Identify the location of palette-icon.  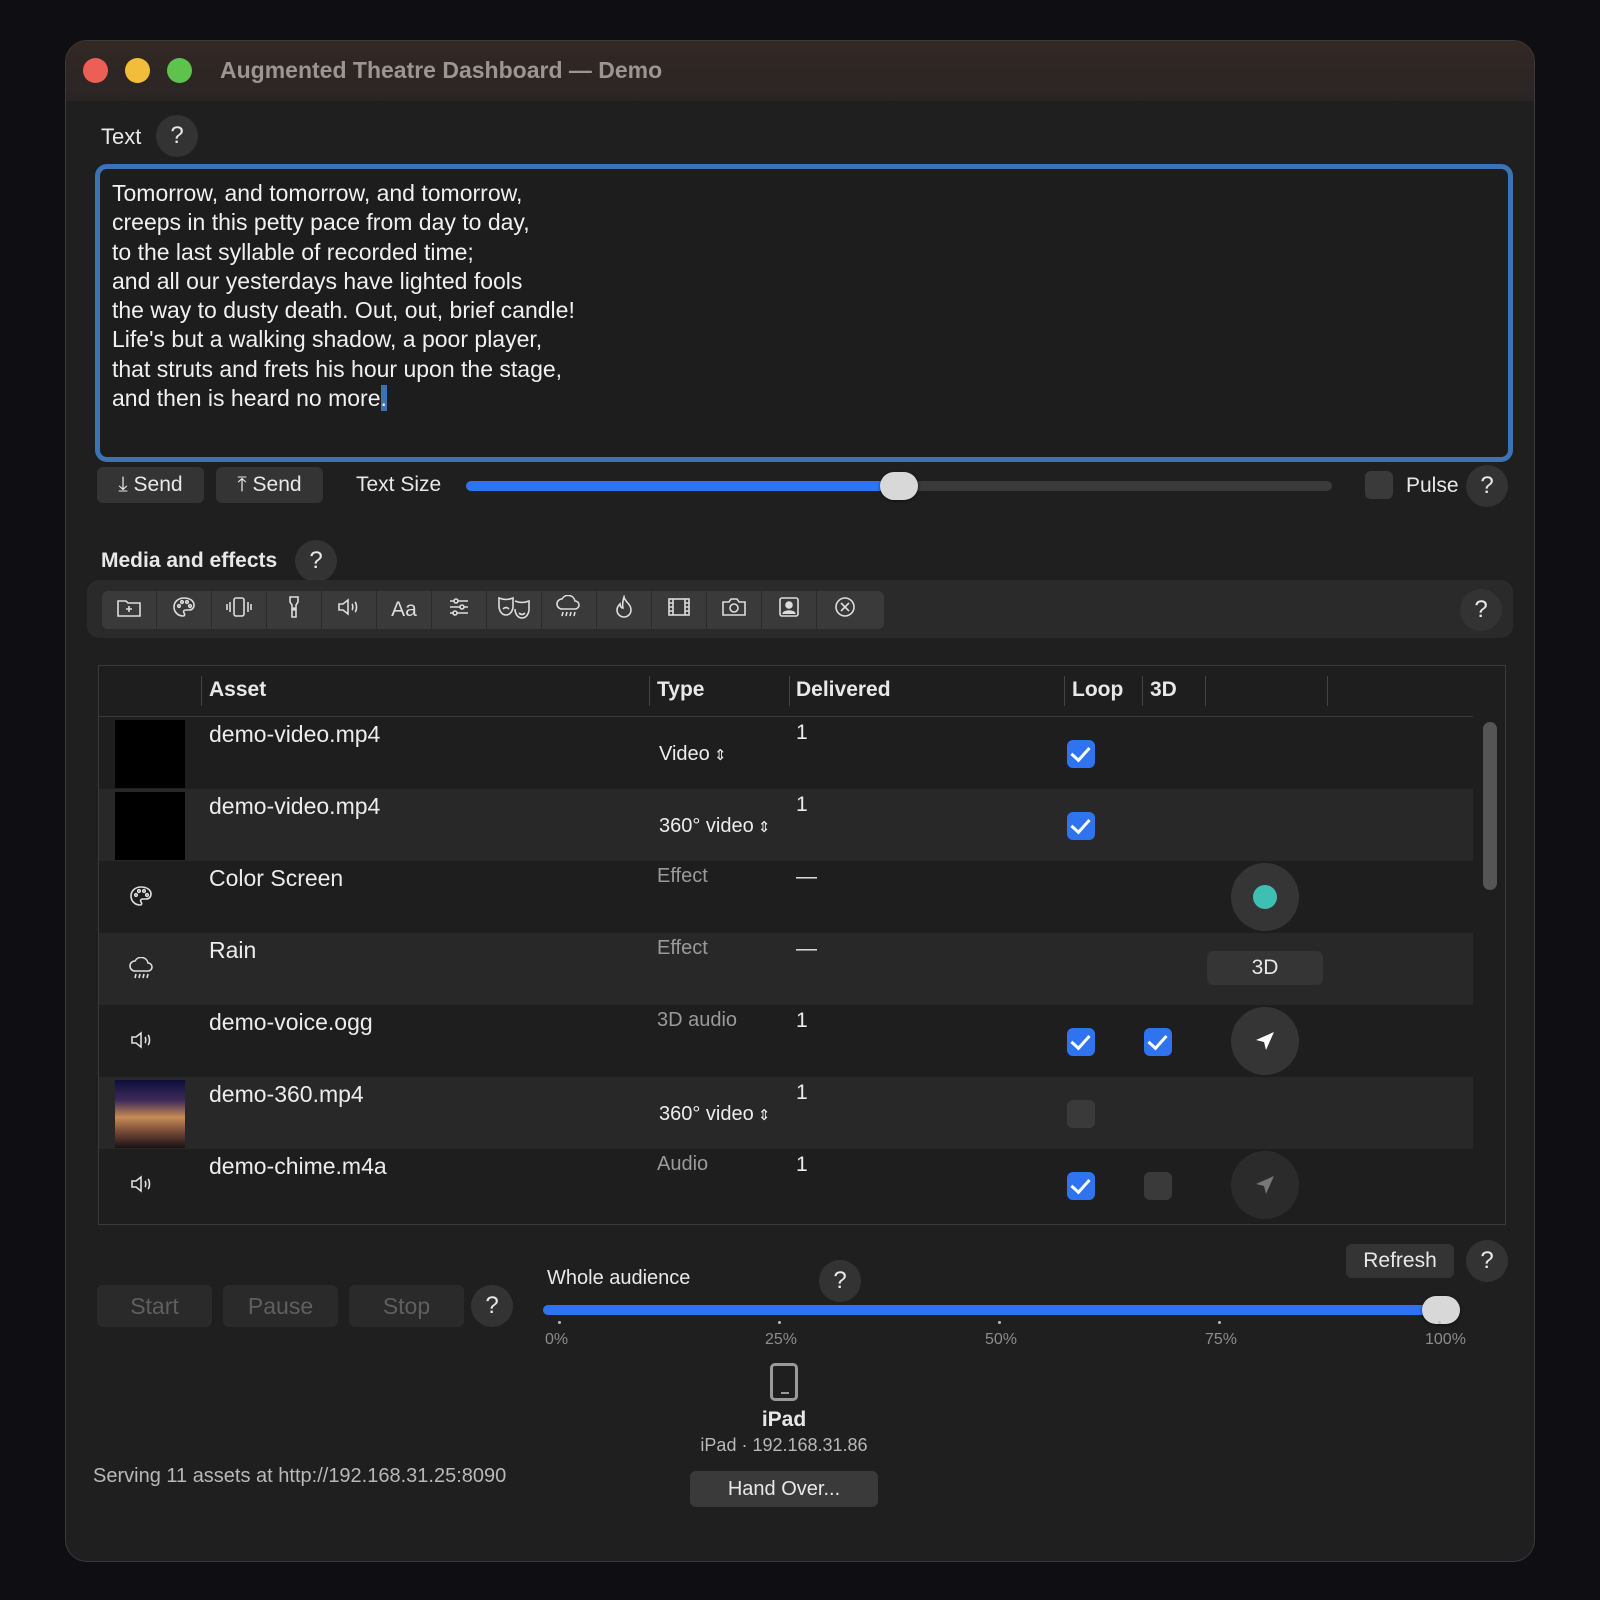
(184, 610).